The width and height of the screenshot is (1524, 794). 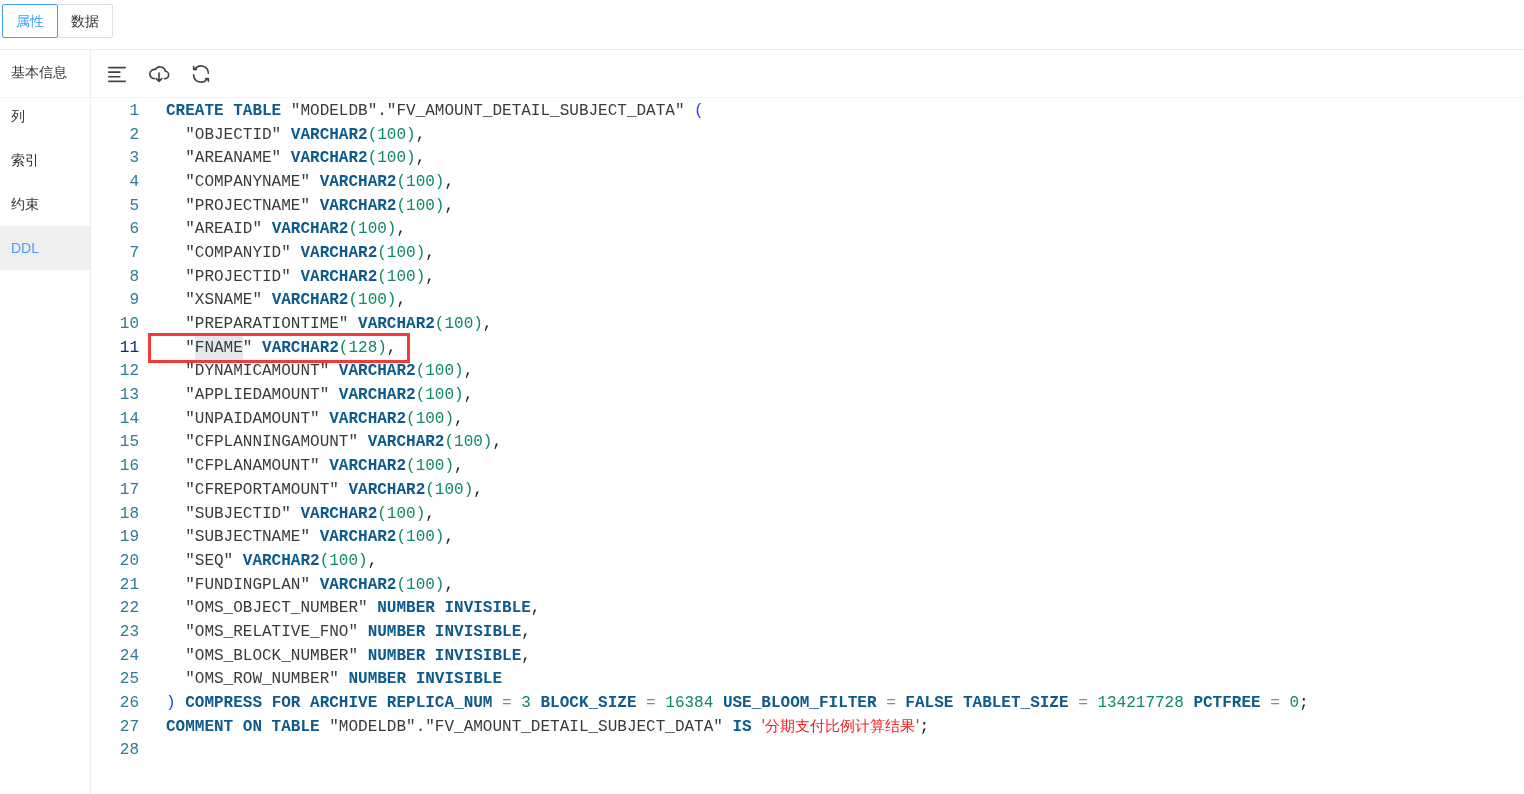 I want to click on number-token: 16384, so click(x=689, y=704).